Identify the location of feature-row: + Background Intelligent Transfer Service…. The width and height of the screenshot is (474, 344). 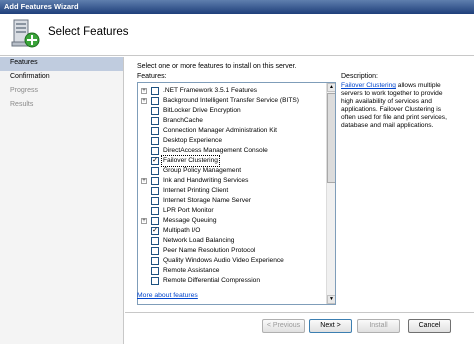
(232, 101).